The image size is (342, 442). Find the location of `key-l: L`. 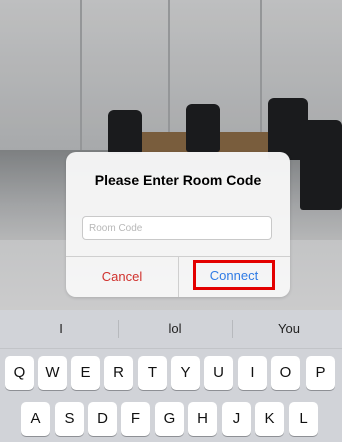

key-l: L is located at coordinates (303, 419).